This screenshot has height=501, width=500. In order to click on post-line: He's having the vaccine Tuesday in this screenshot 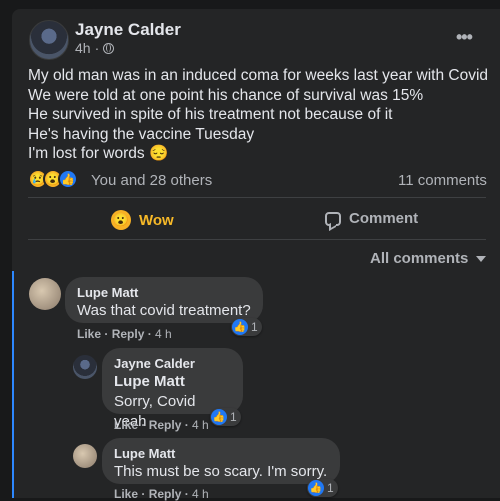, I will do `click(141, 134)`.